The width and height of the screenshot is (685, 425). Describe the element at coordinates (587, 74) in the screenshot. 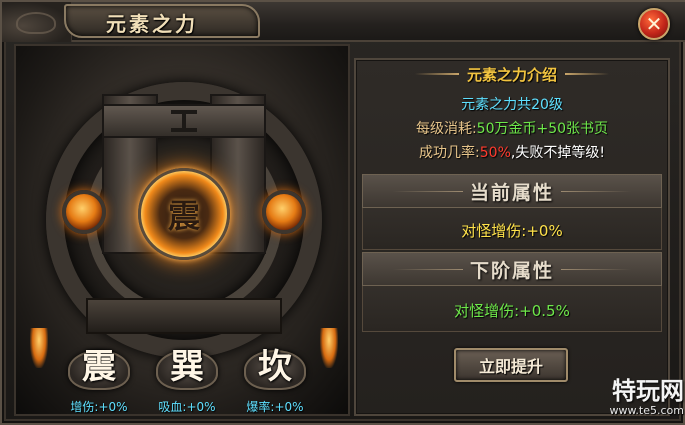

I see `ornament-right-icon` at that location.